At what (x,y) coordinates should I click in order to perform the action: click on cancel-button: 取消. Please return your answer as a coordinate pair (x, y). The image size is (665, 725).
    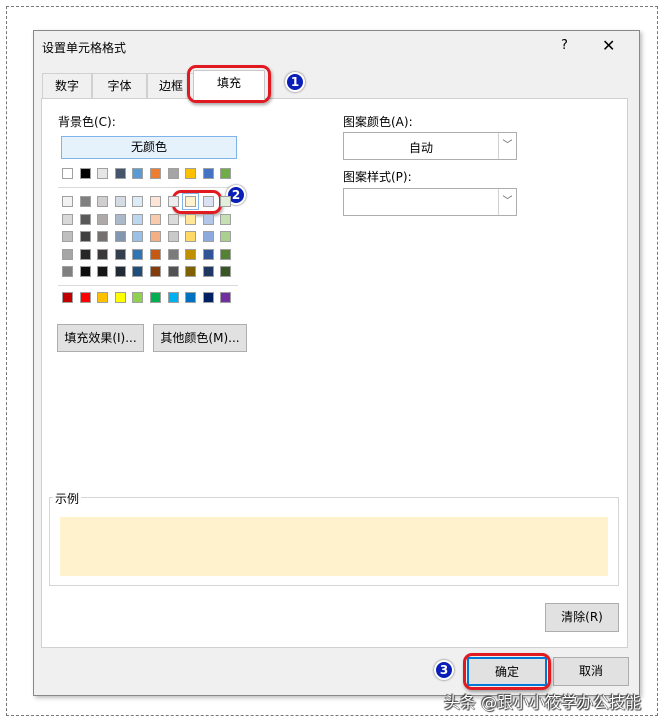
    Looking at the image, I should click on (591, 671).